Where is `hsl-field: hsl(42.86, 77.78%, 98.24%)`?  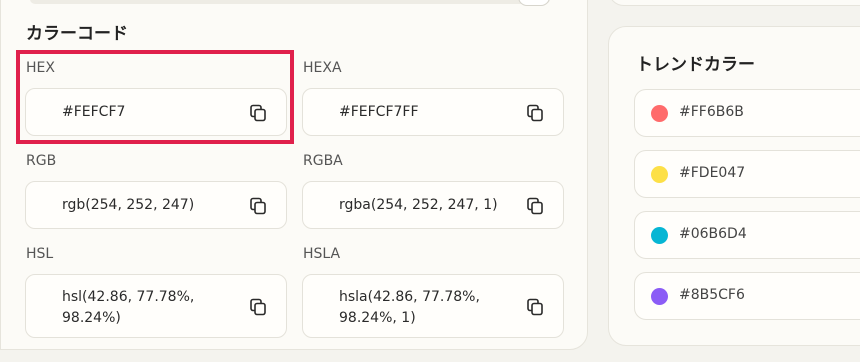 hsl-field: hsl(42.86, 77.78%, 98.24%) is located at coordinates (156, 306).